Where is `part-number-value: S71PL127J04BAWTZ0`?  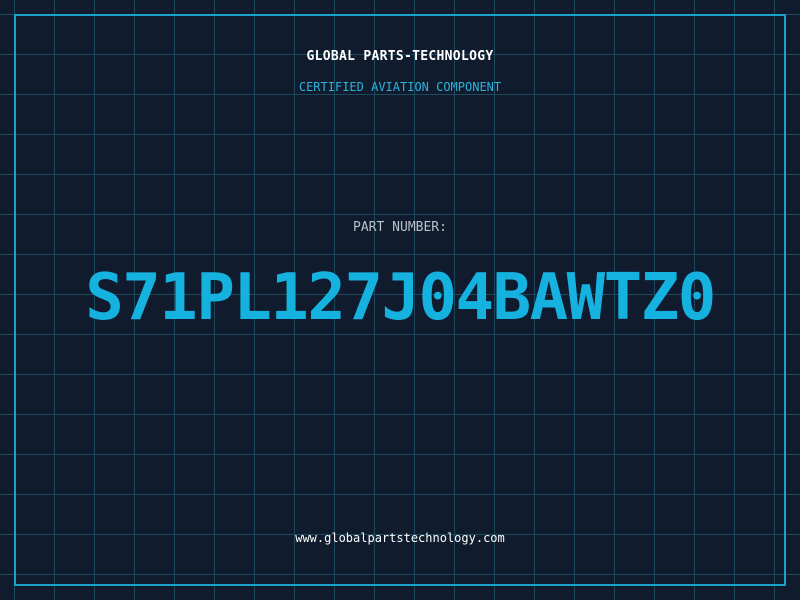
part-number-value: S71PL127J04BAWTZ0 is located at coordinates (400, 298).